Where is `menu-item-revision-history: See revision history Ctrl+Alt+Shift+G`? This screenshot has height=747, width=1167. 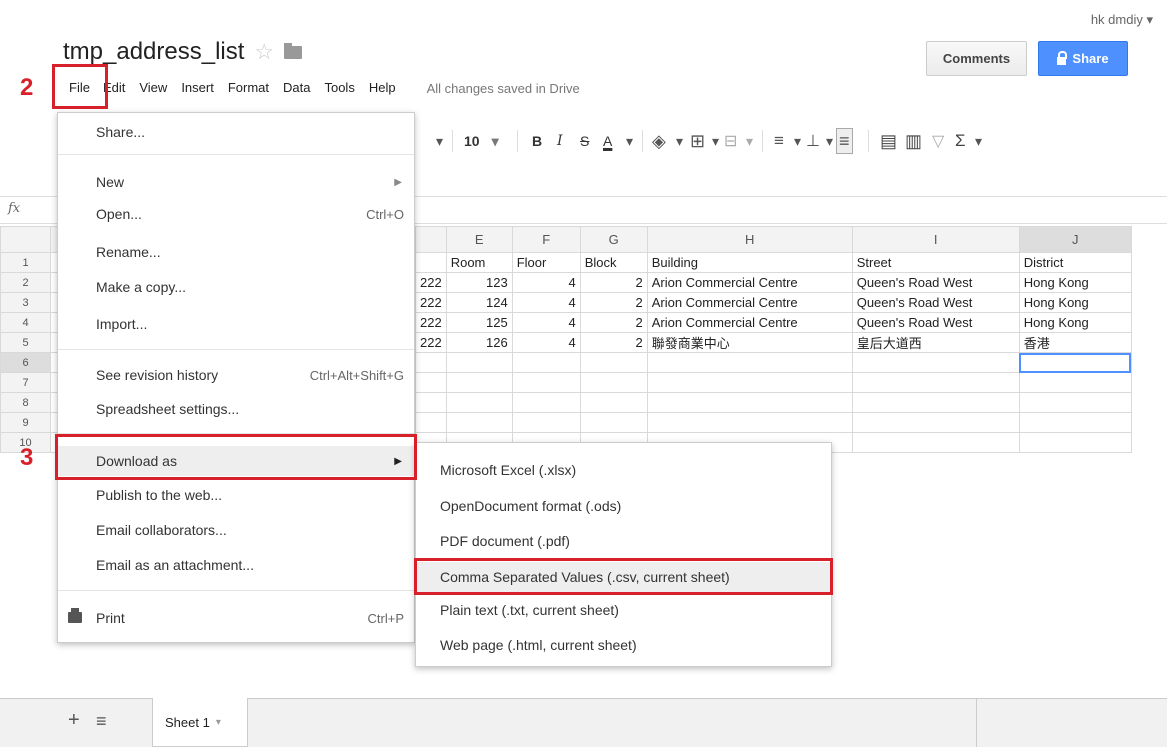 menu-item-revision-history: See revision history Ctrl+Alt+Shift+G is located at coordinates (236, 375).